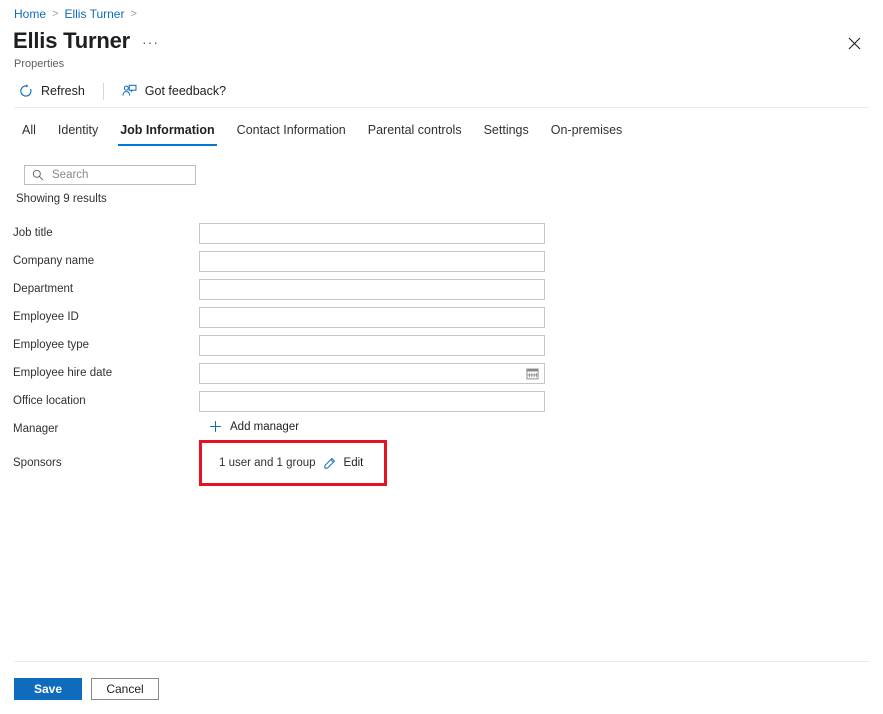  I want to click on close-button, so click(854, 43).